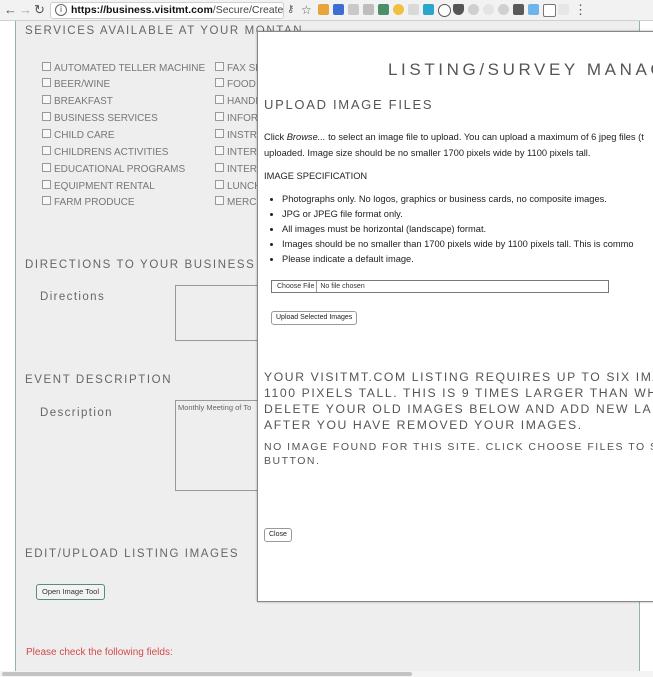  Describe the element at coordinates (235, 84) in the screenshot. I see `service-checkbox: FOOD` at that location.